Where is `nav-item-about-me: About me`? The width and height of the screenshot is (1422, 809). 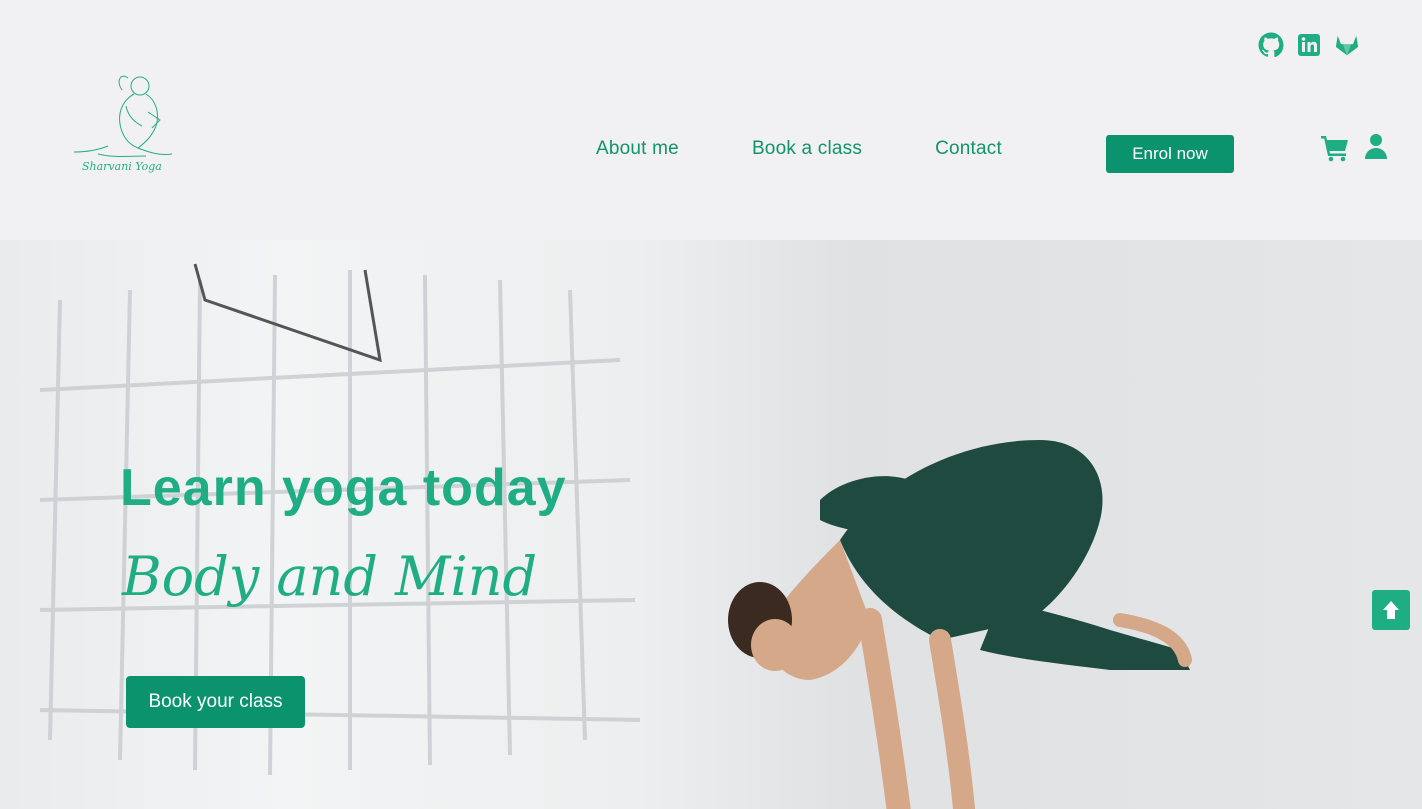
nav-item-about-me: About me is located at coordinates (637, 149).